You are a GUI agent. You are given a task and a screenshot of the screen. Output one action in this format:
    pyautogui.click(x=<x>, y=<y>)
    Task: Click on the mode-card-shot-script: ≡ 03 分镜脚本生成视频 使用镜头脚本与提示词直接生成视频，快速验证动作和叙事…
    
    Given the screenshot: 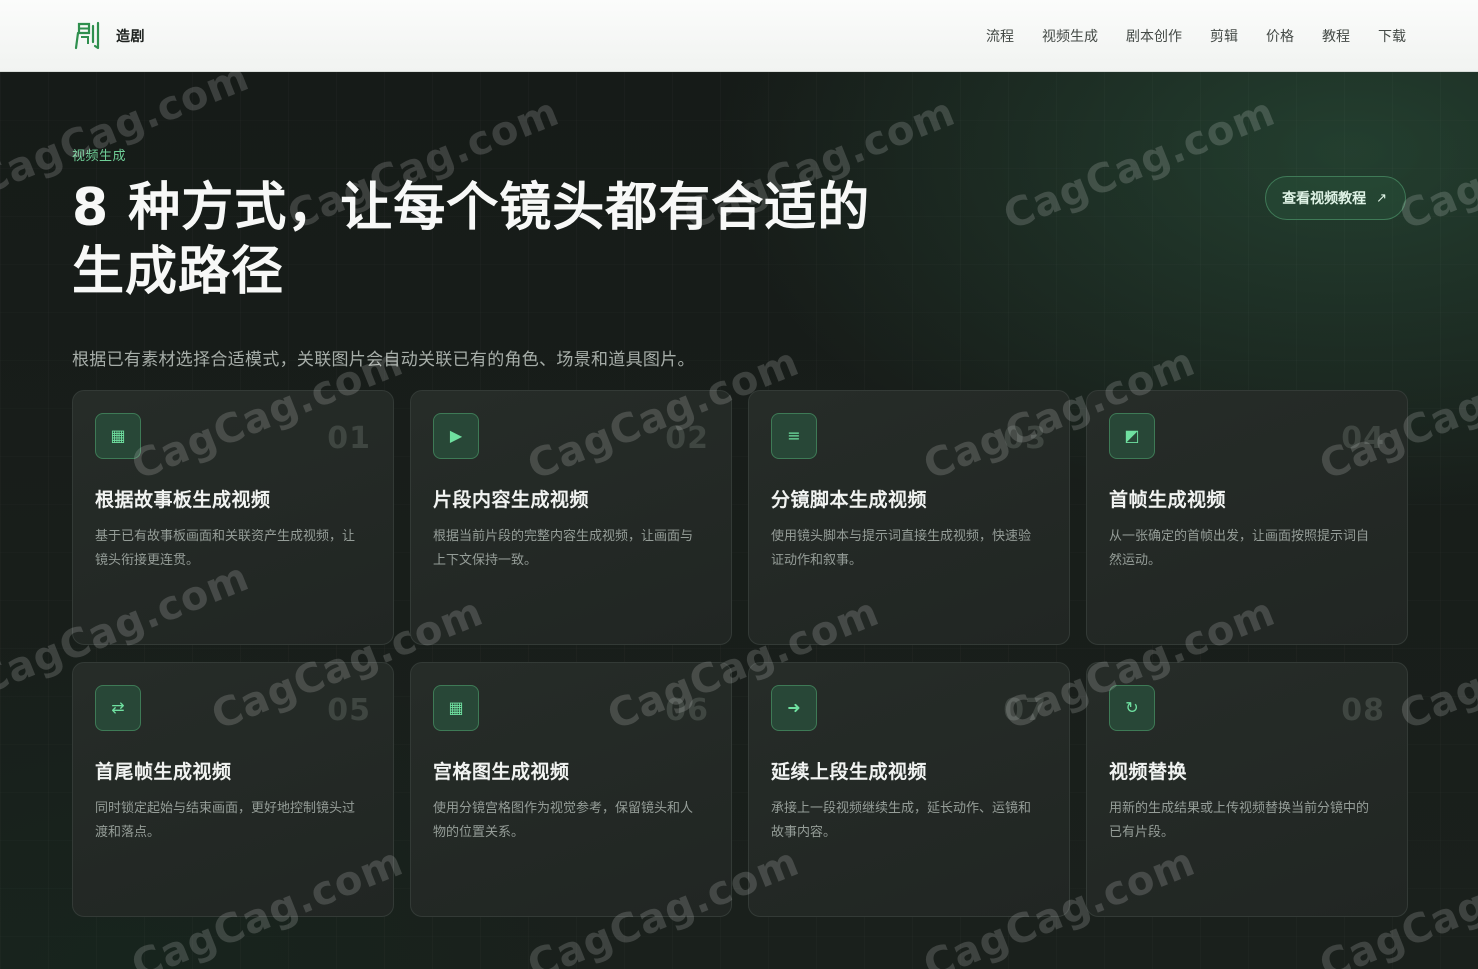 What is the action you would take?
    pyautogui.click(x=909, y=517)
    